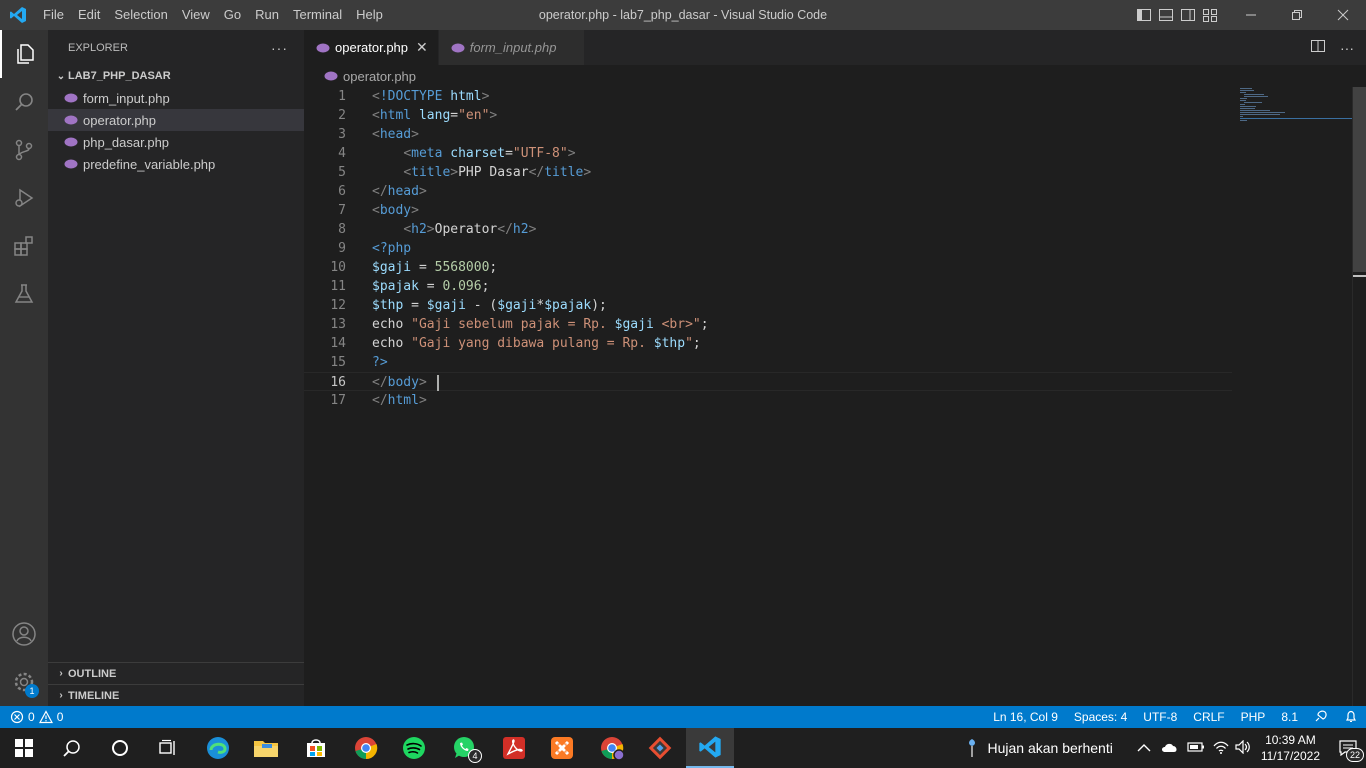 This screenshot has height=768, width=1366. Describe the element at coordinates (140, 15) in the screenshot. I see `menu-selection: Selection` at that location.